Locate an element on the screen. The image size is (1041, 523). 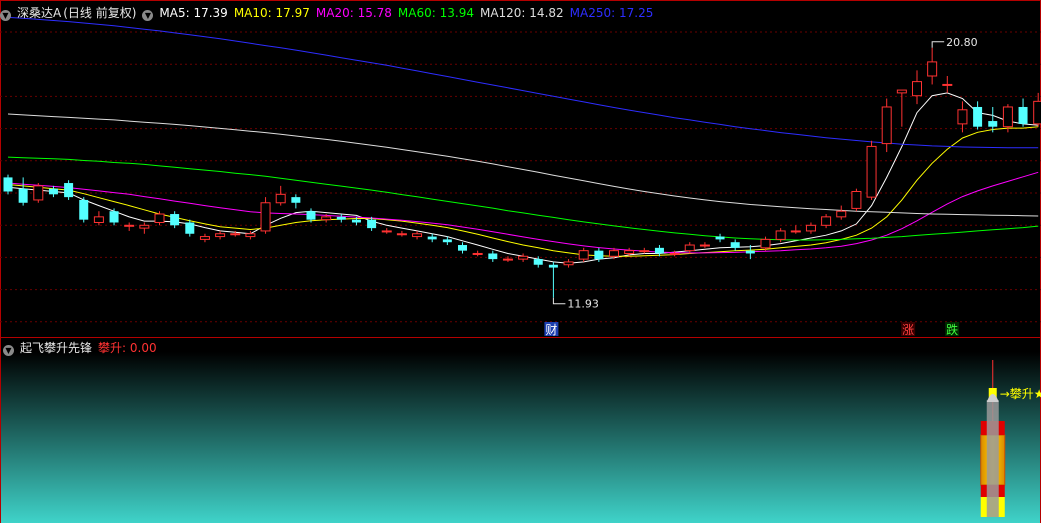
collapse-toggle-icon: ▼ is located at coordinates (5, 15).